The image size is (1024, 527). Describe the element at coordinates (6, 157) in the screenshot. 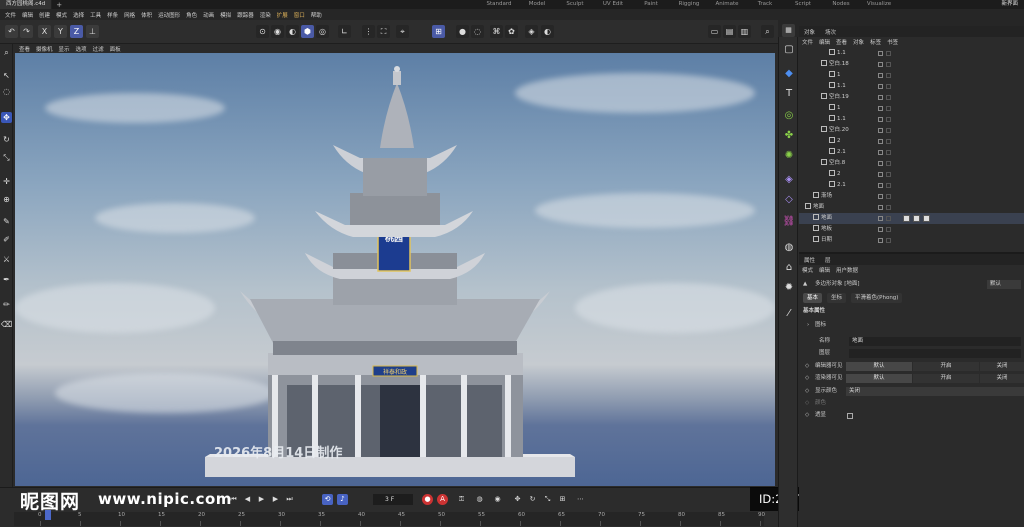

I see `scale-icon: ⤡` at that location.